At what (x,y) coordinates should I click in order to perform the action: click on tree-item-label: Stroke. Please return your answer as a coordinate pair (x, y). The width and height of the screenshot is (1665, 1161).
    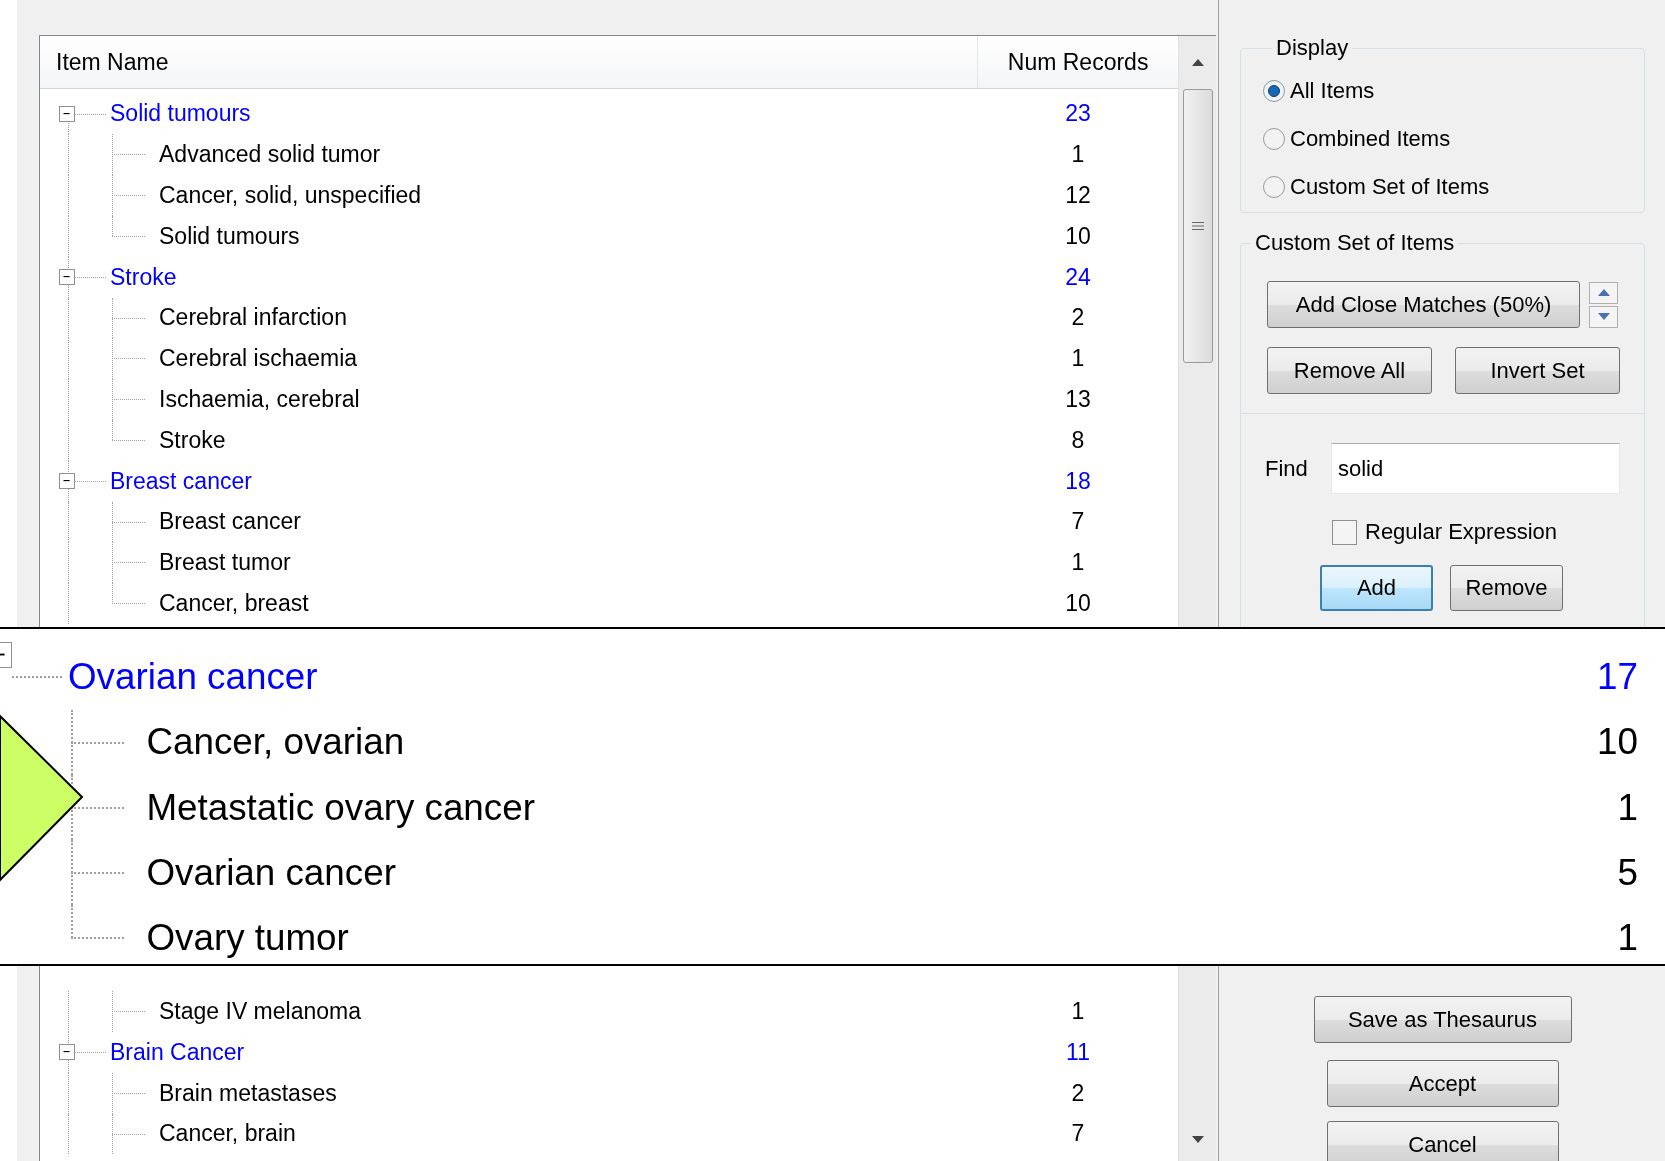
    Looking at the image, I should click on (192, 440).